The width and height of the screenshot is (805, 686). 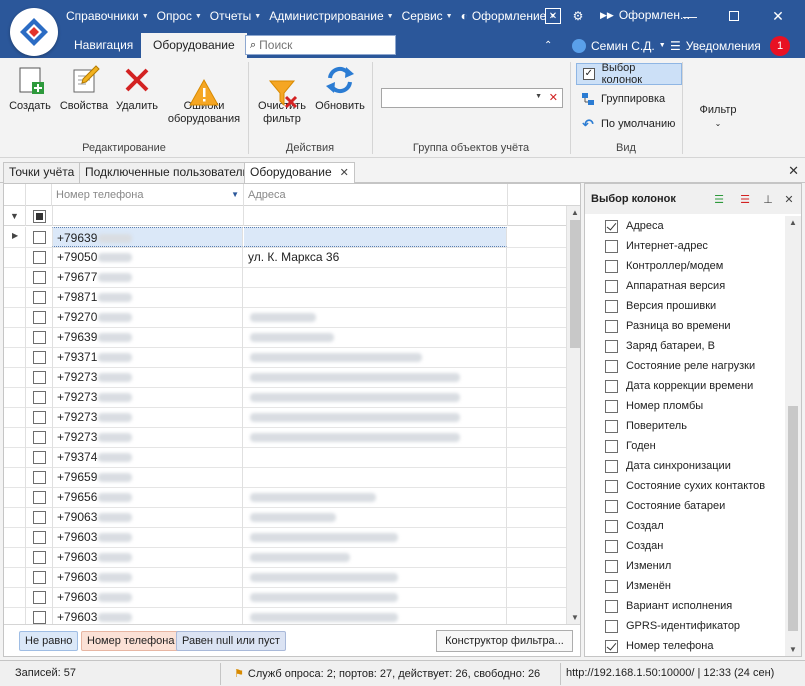 What do you see at coordinates (147, 297) in the screenshot?
I see `phone-cell: +79871` at bounding box center [147, 297].